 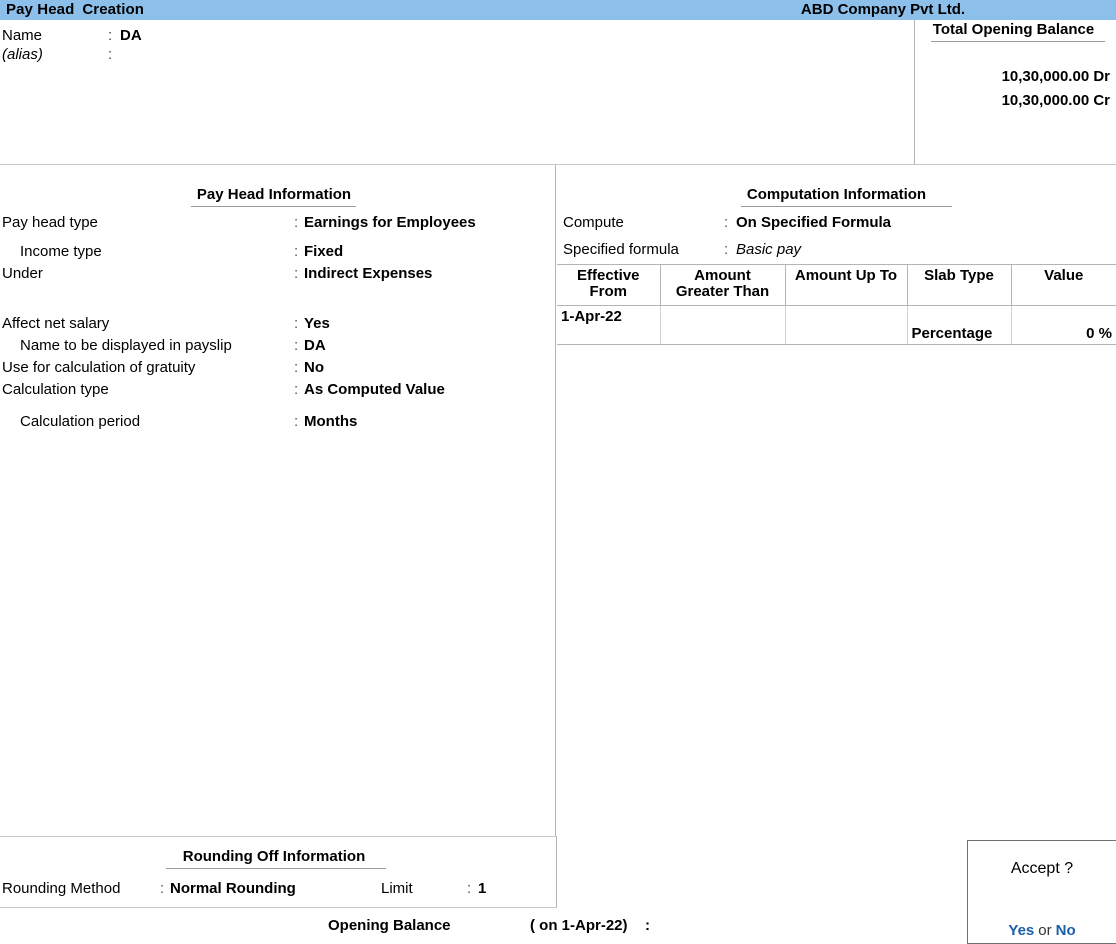 What do you see at coordinates (296, 273) in the screenshot?
I see `under-colon: :` at bounding box center [296, 273].